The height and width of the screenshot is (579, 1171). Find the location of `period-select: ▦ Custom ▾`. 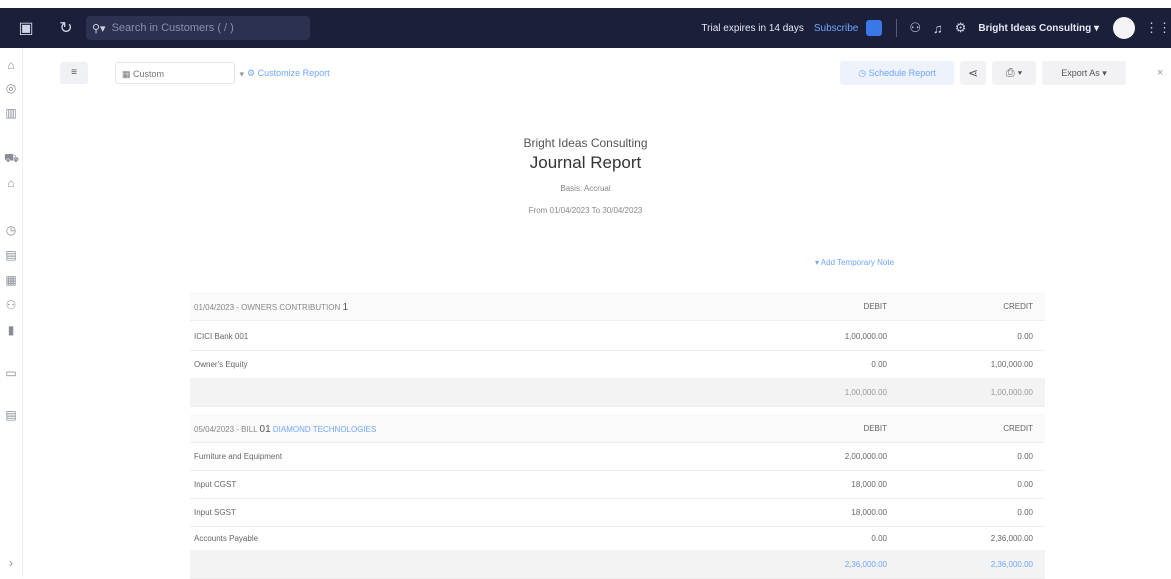

period-select: ▦ Custom ▾ is located at coordinates (179, 73).